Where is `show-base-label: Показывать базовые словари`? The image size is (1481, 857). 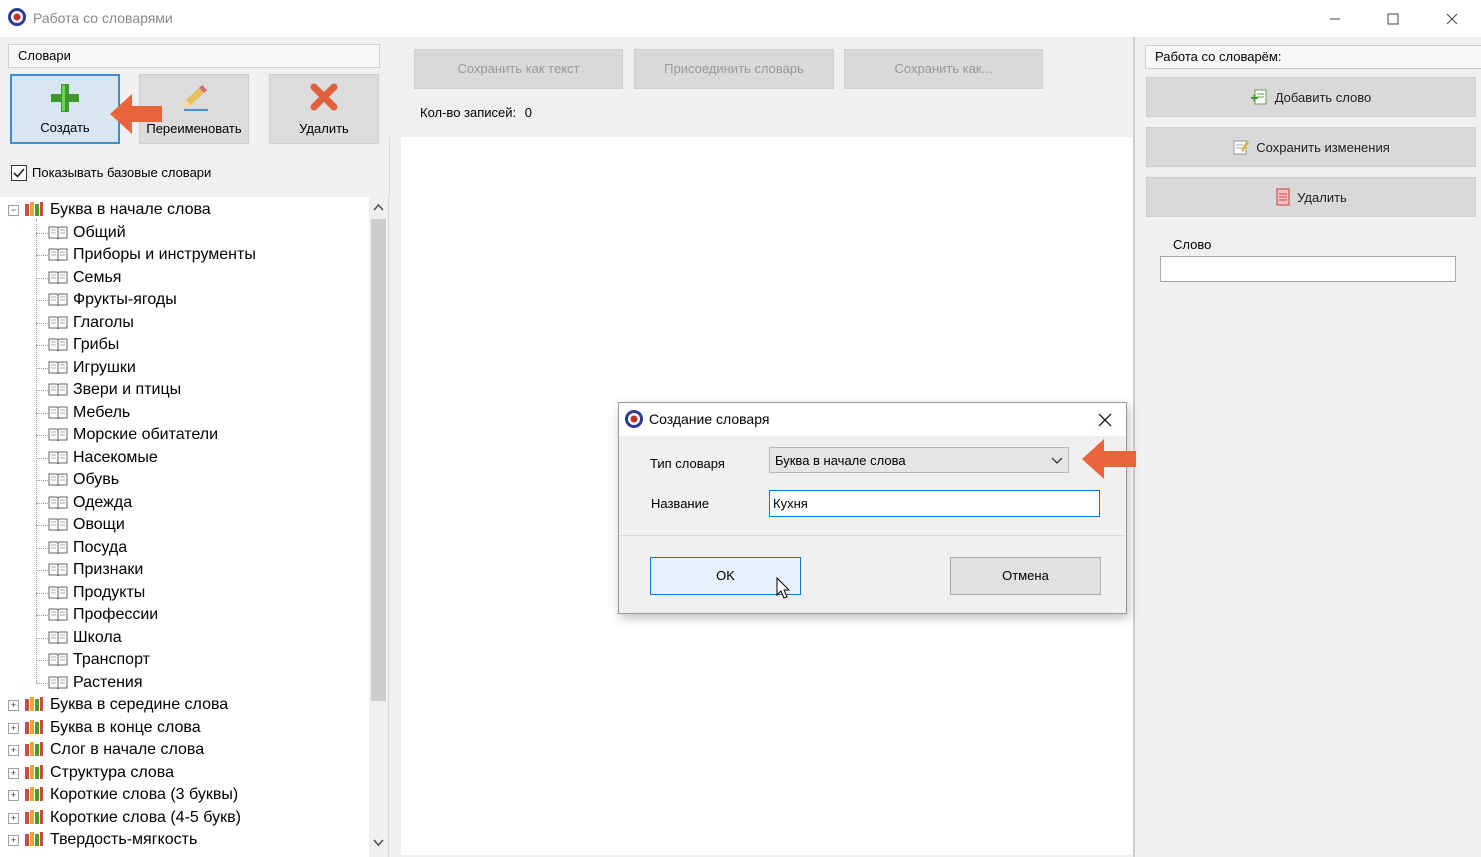
show-base-label: Показывать базовые словари is located at coordinates (121, 172).